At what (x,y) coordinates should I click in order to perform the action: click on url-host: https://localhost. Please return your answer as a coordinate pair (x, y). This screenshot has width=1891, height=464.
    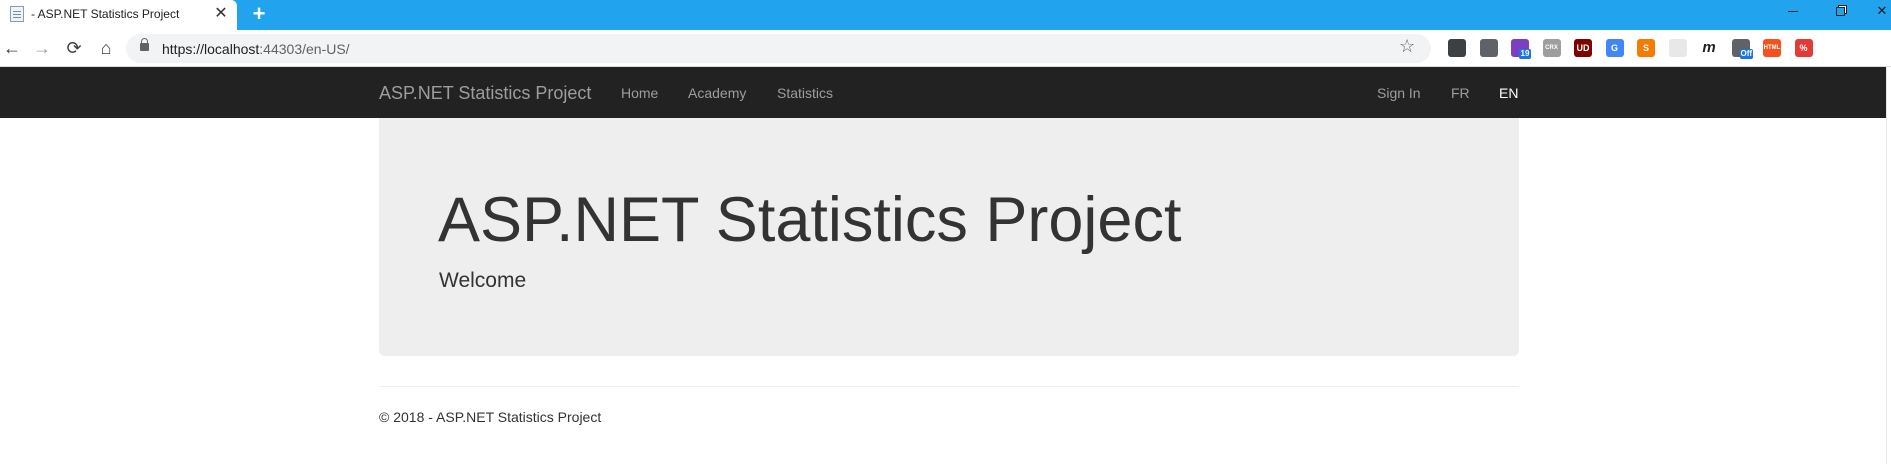
    Looking at the image, I should click on (211, 49).